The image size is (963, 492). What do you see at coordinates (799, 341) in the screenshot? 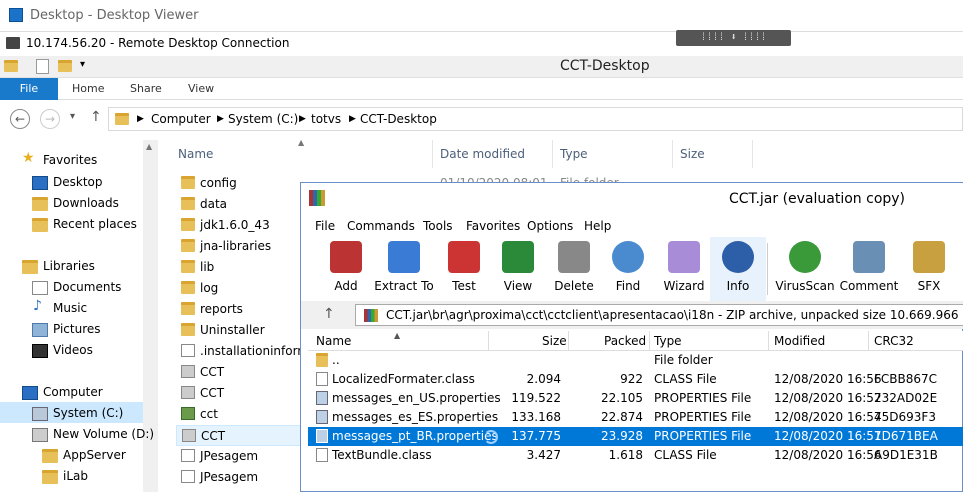
I see `col-modified: Modified` at bounding box center [799, 341].